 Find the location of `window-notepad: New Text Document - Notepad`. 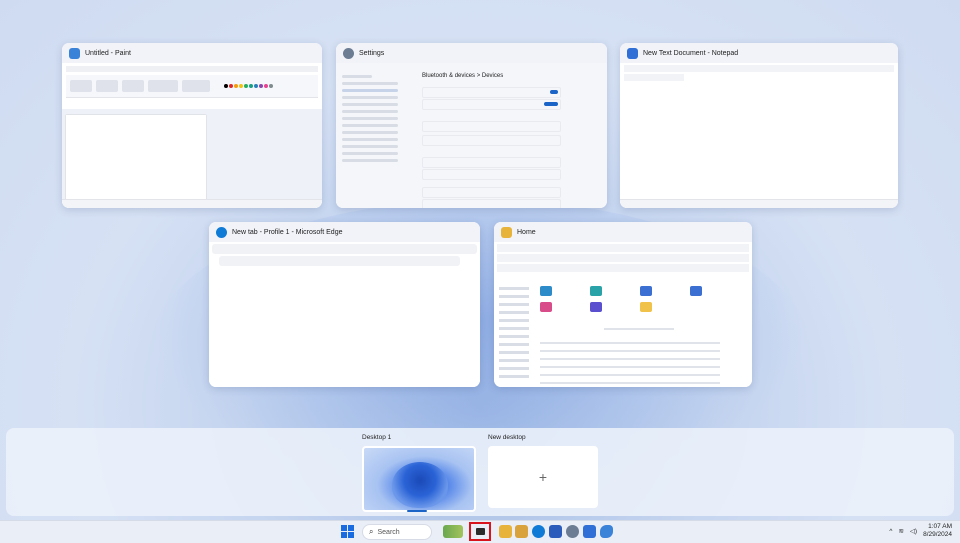

window-notepad: New Text Document - Notepad is located at coordinates (759, 125).